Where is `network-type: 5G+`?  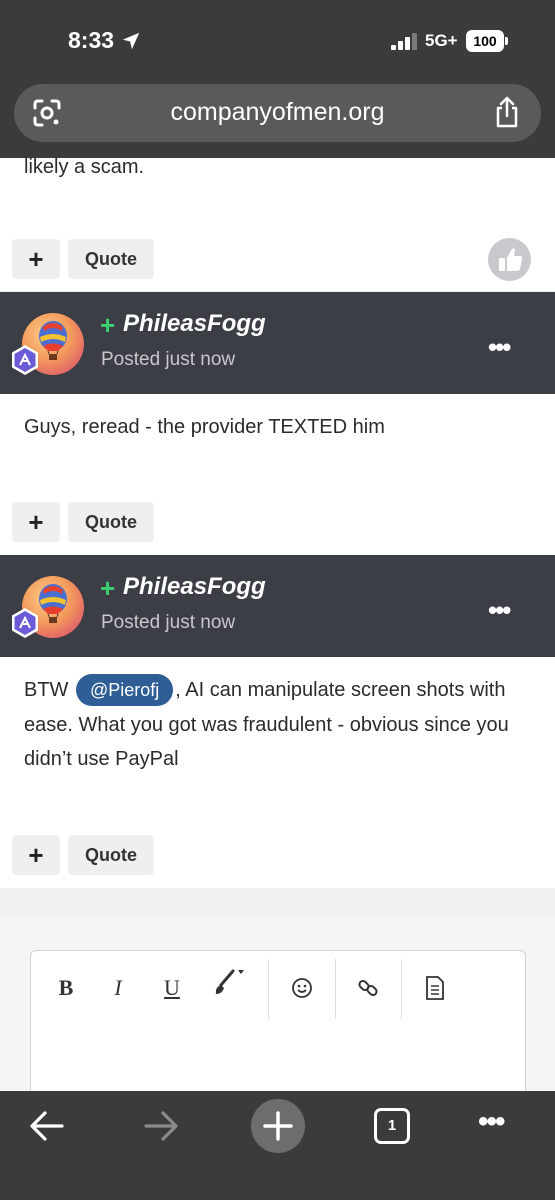 network-type: 5G+ is located at coordinates (441, 40).